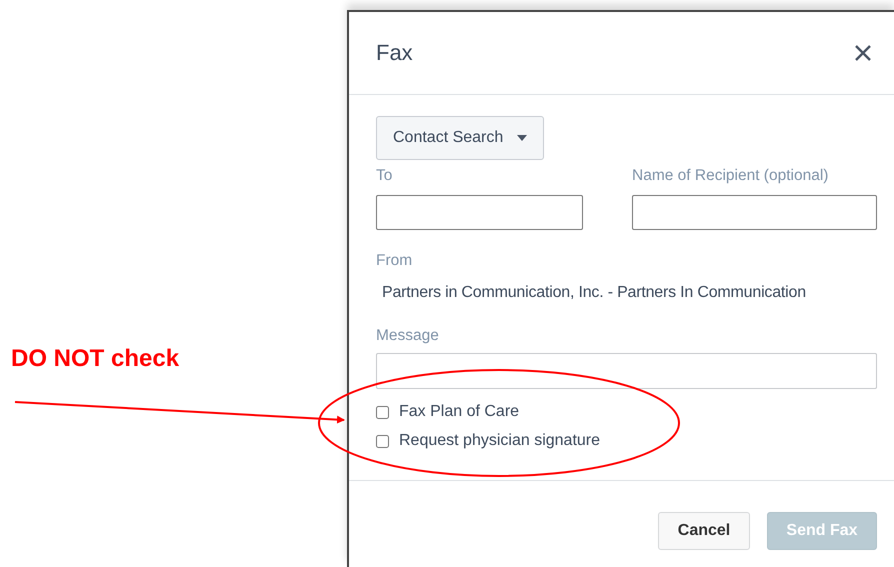 Image resolution: width=894 pixels, height=567 pixels. What do you see at coordinates (408, 336) in the screenshot?
I see `field-label: Message` at bounding box center [408, 336].